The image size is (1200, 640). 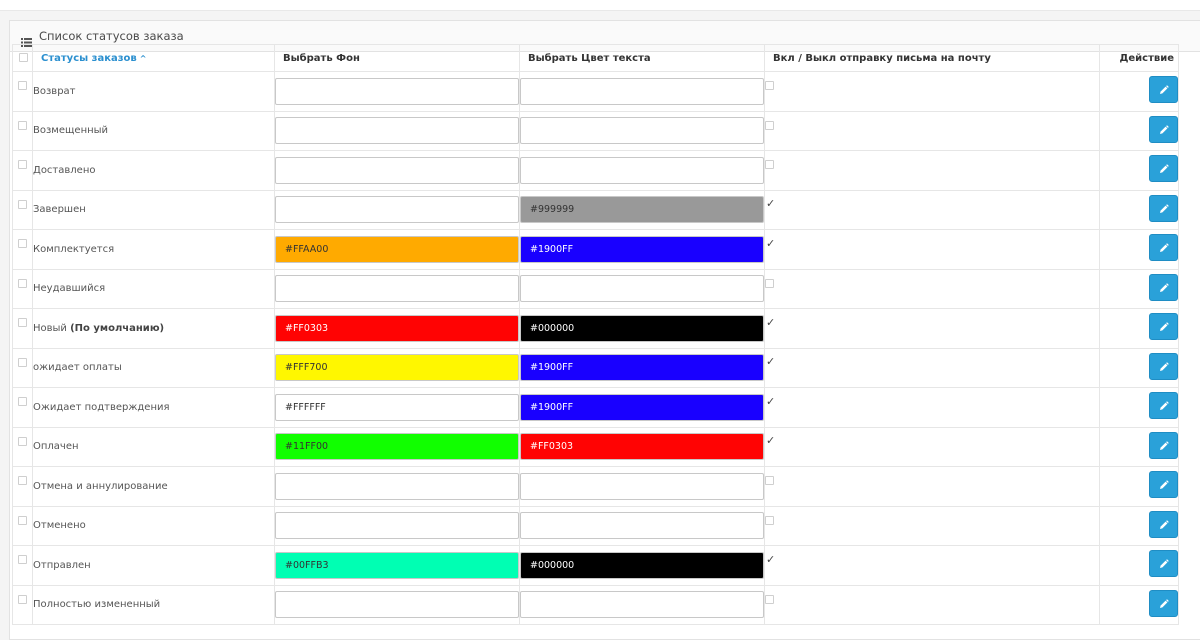 I want to click on background-color-input: #FFFFFF, so click(x=397, y=407).